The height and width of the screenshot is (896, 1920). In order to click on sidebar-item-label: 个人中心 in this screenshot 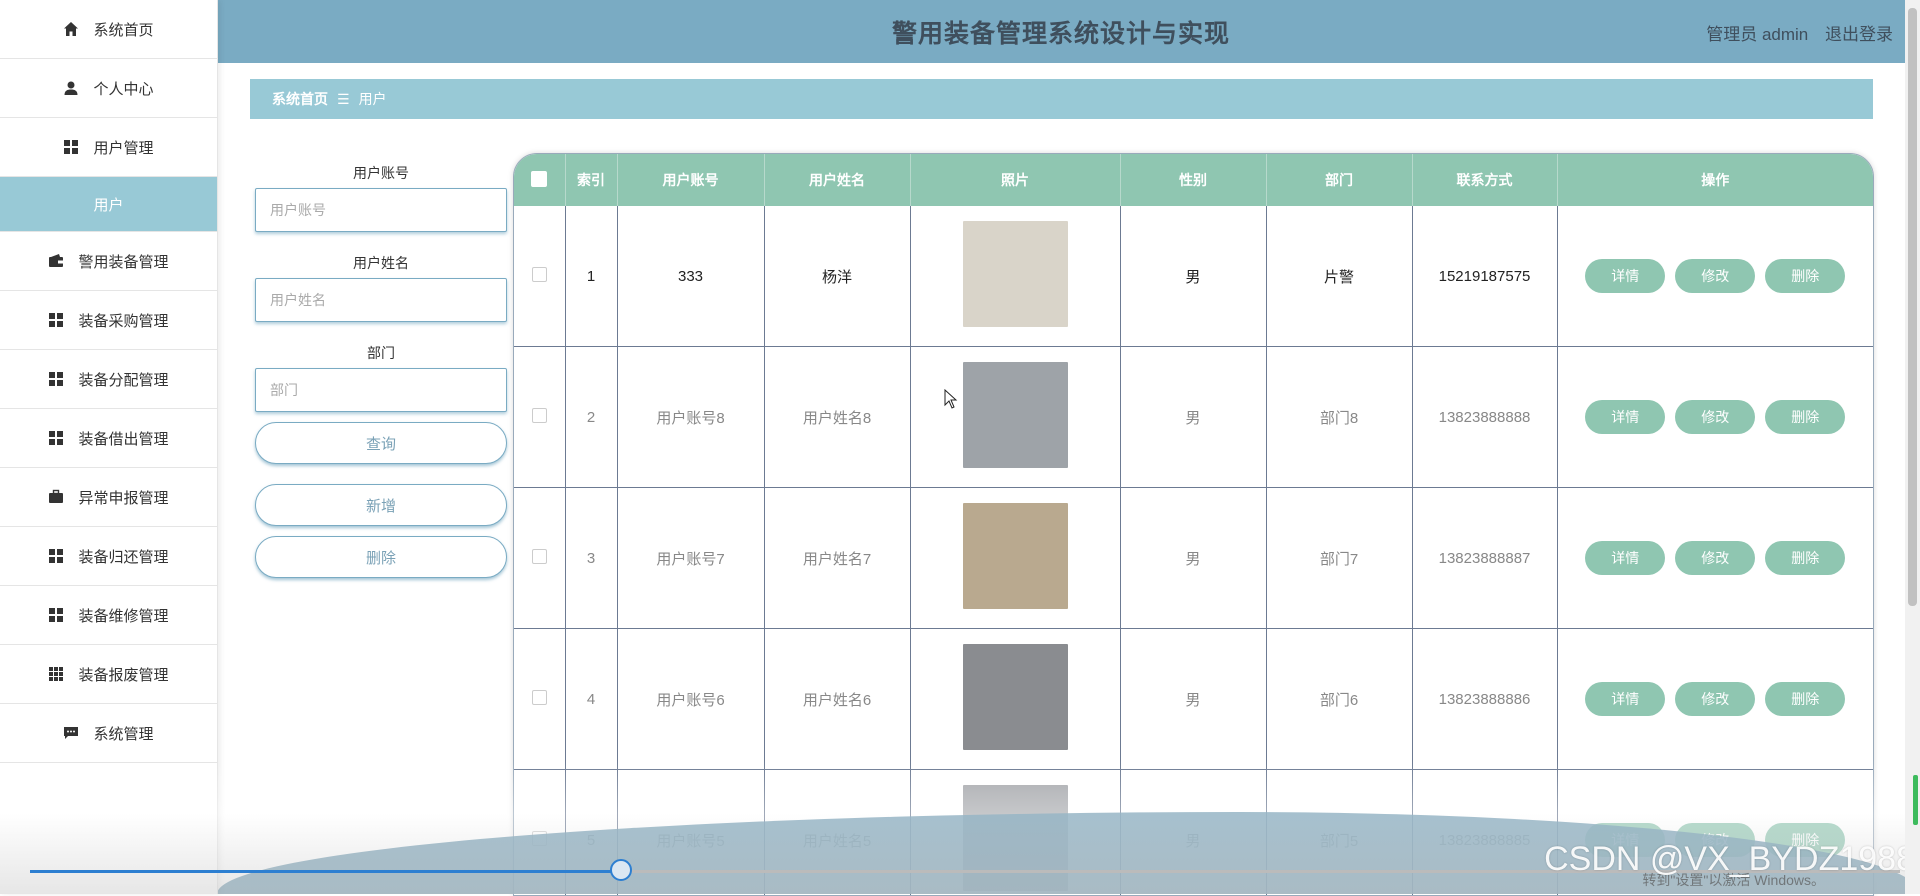, I will do `click(123, 88)`.